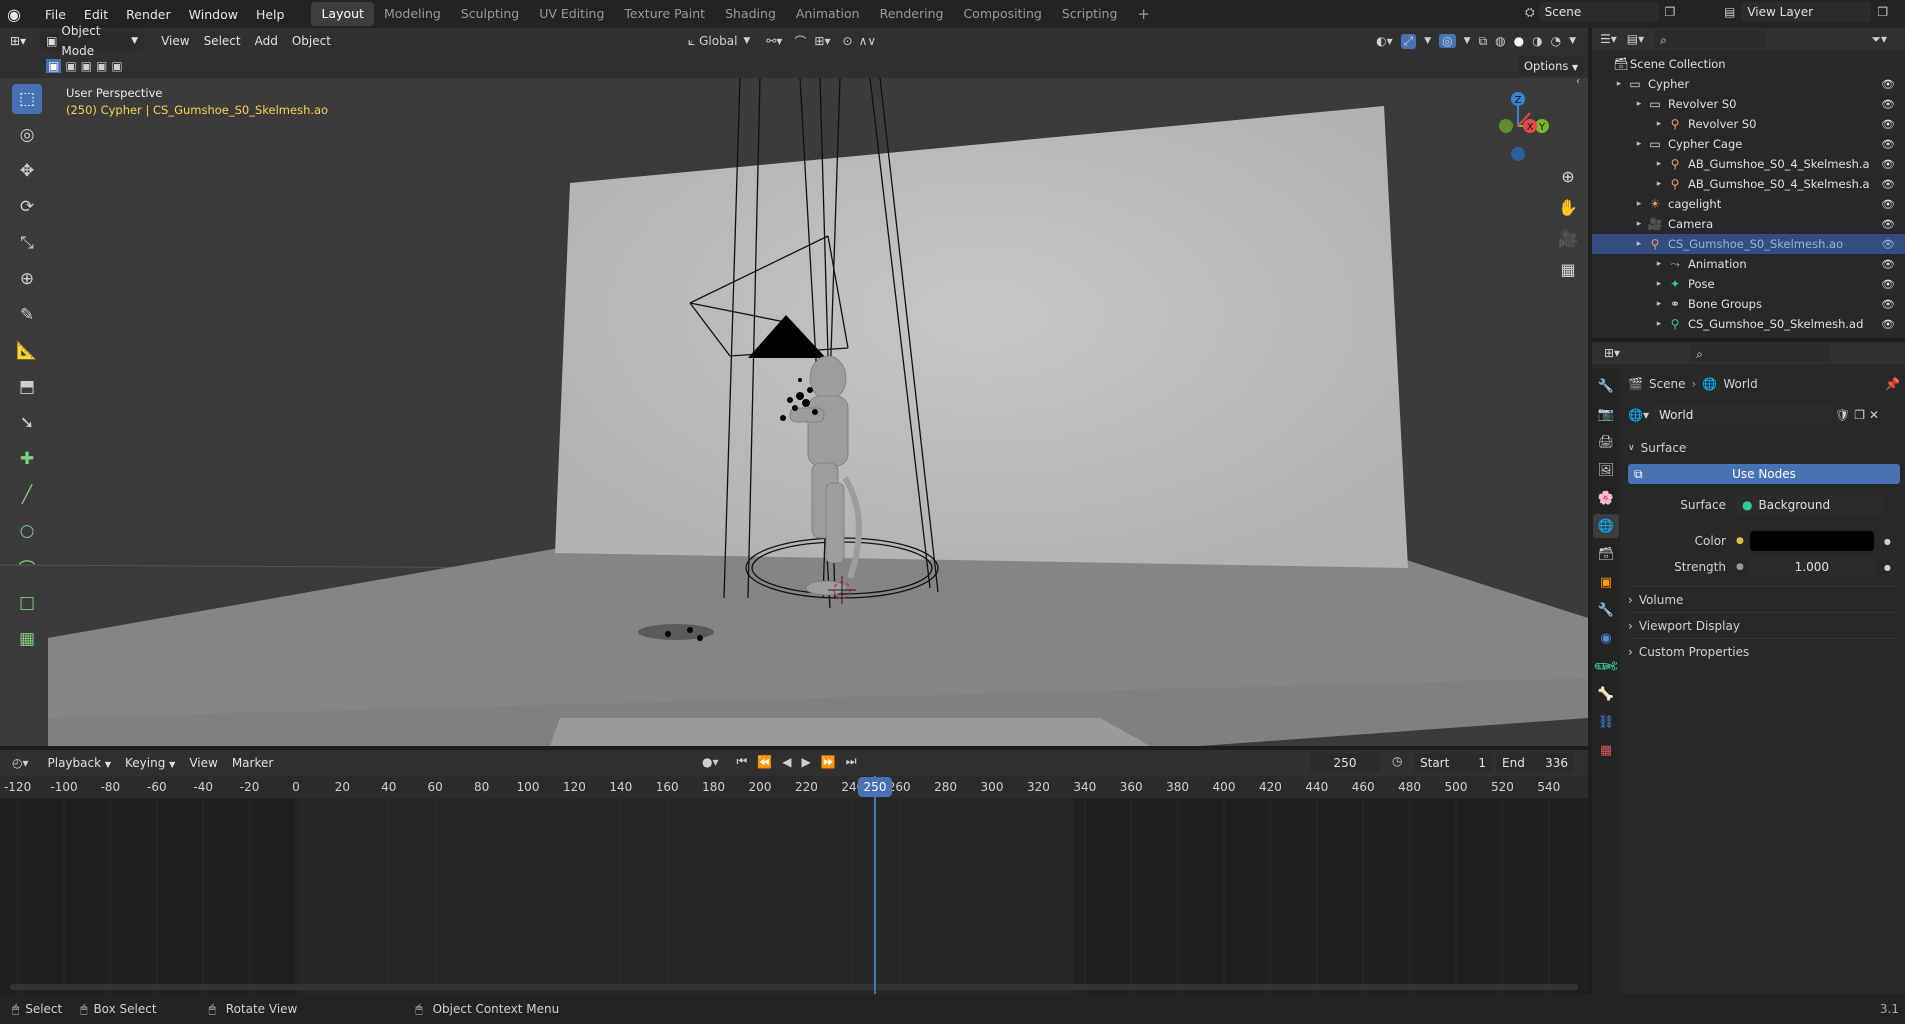  Describe the element at coordinates (664, 14) in the screenshot. I see `tab-texture-paint: Texture Paint` at that location.